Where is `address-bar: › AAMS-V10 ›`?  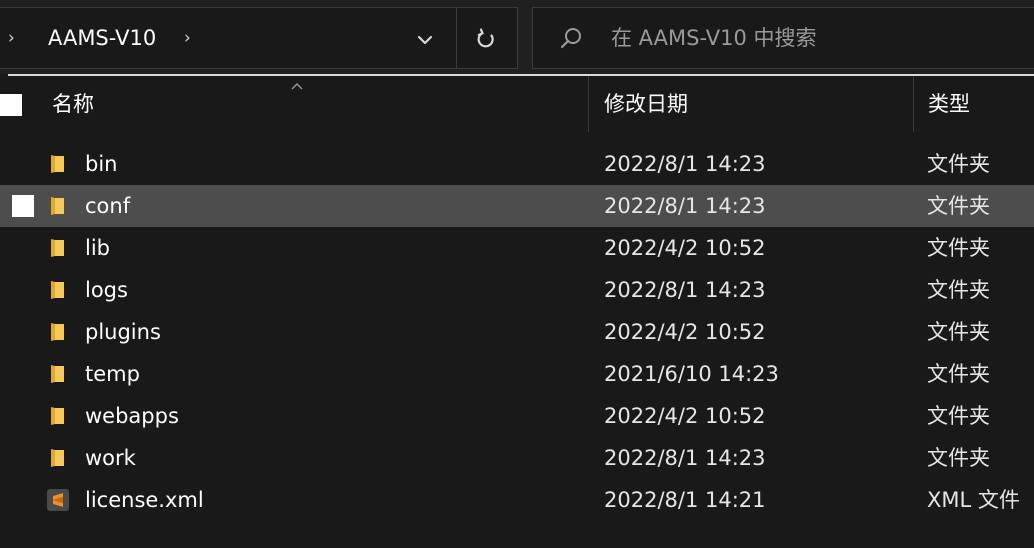
address-bar: › AAMS-V10 › is located at coordinates (259, 38).